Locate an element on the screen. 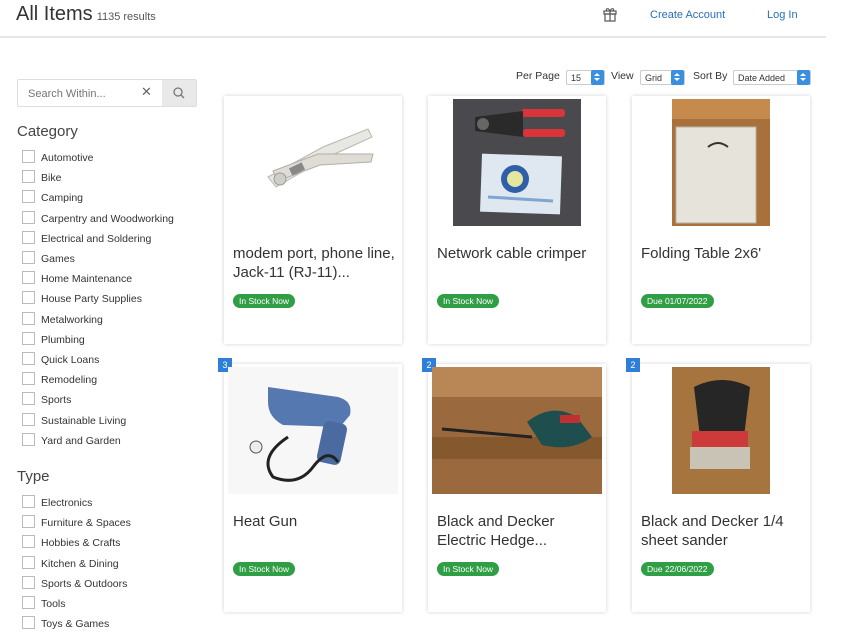 The image size is (846, 632). filter-label: Sports is located at coordinates (56, 400).